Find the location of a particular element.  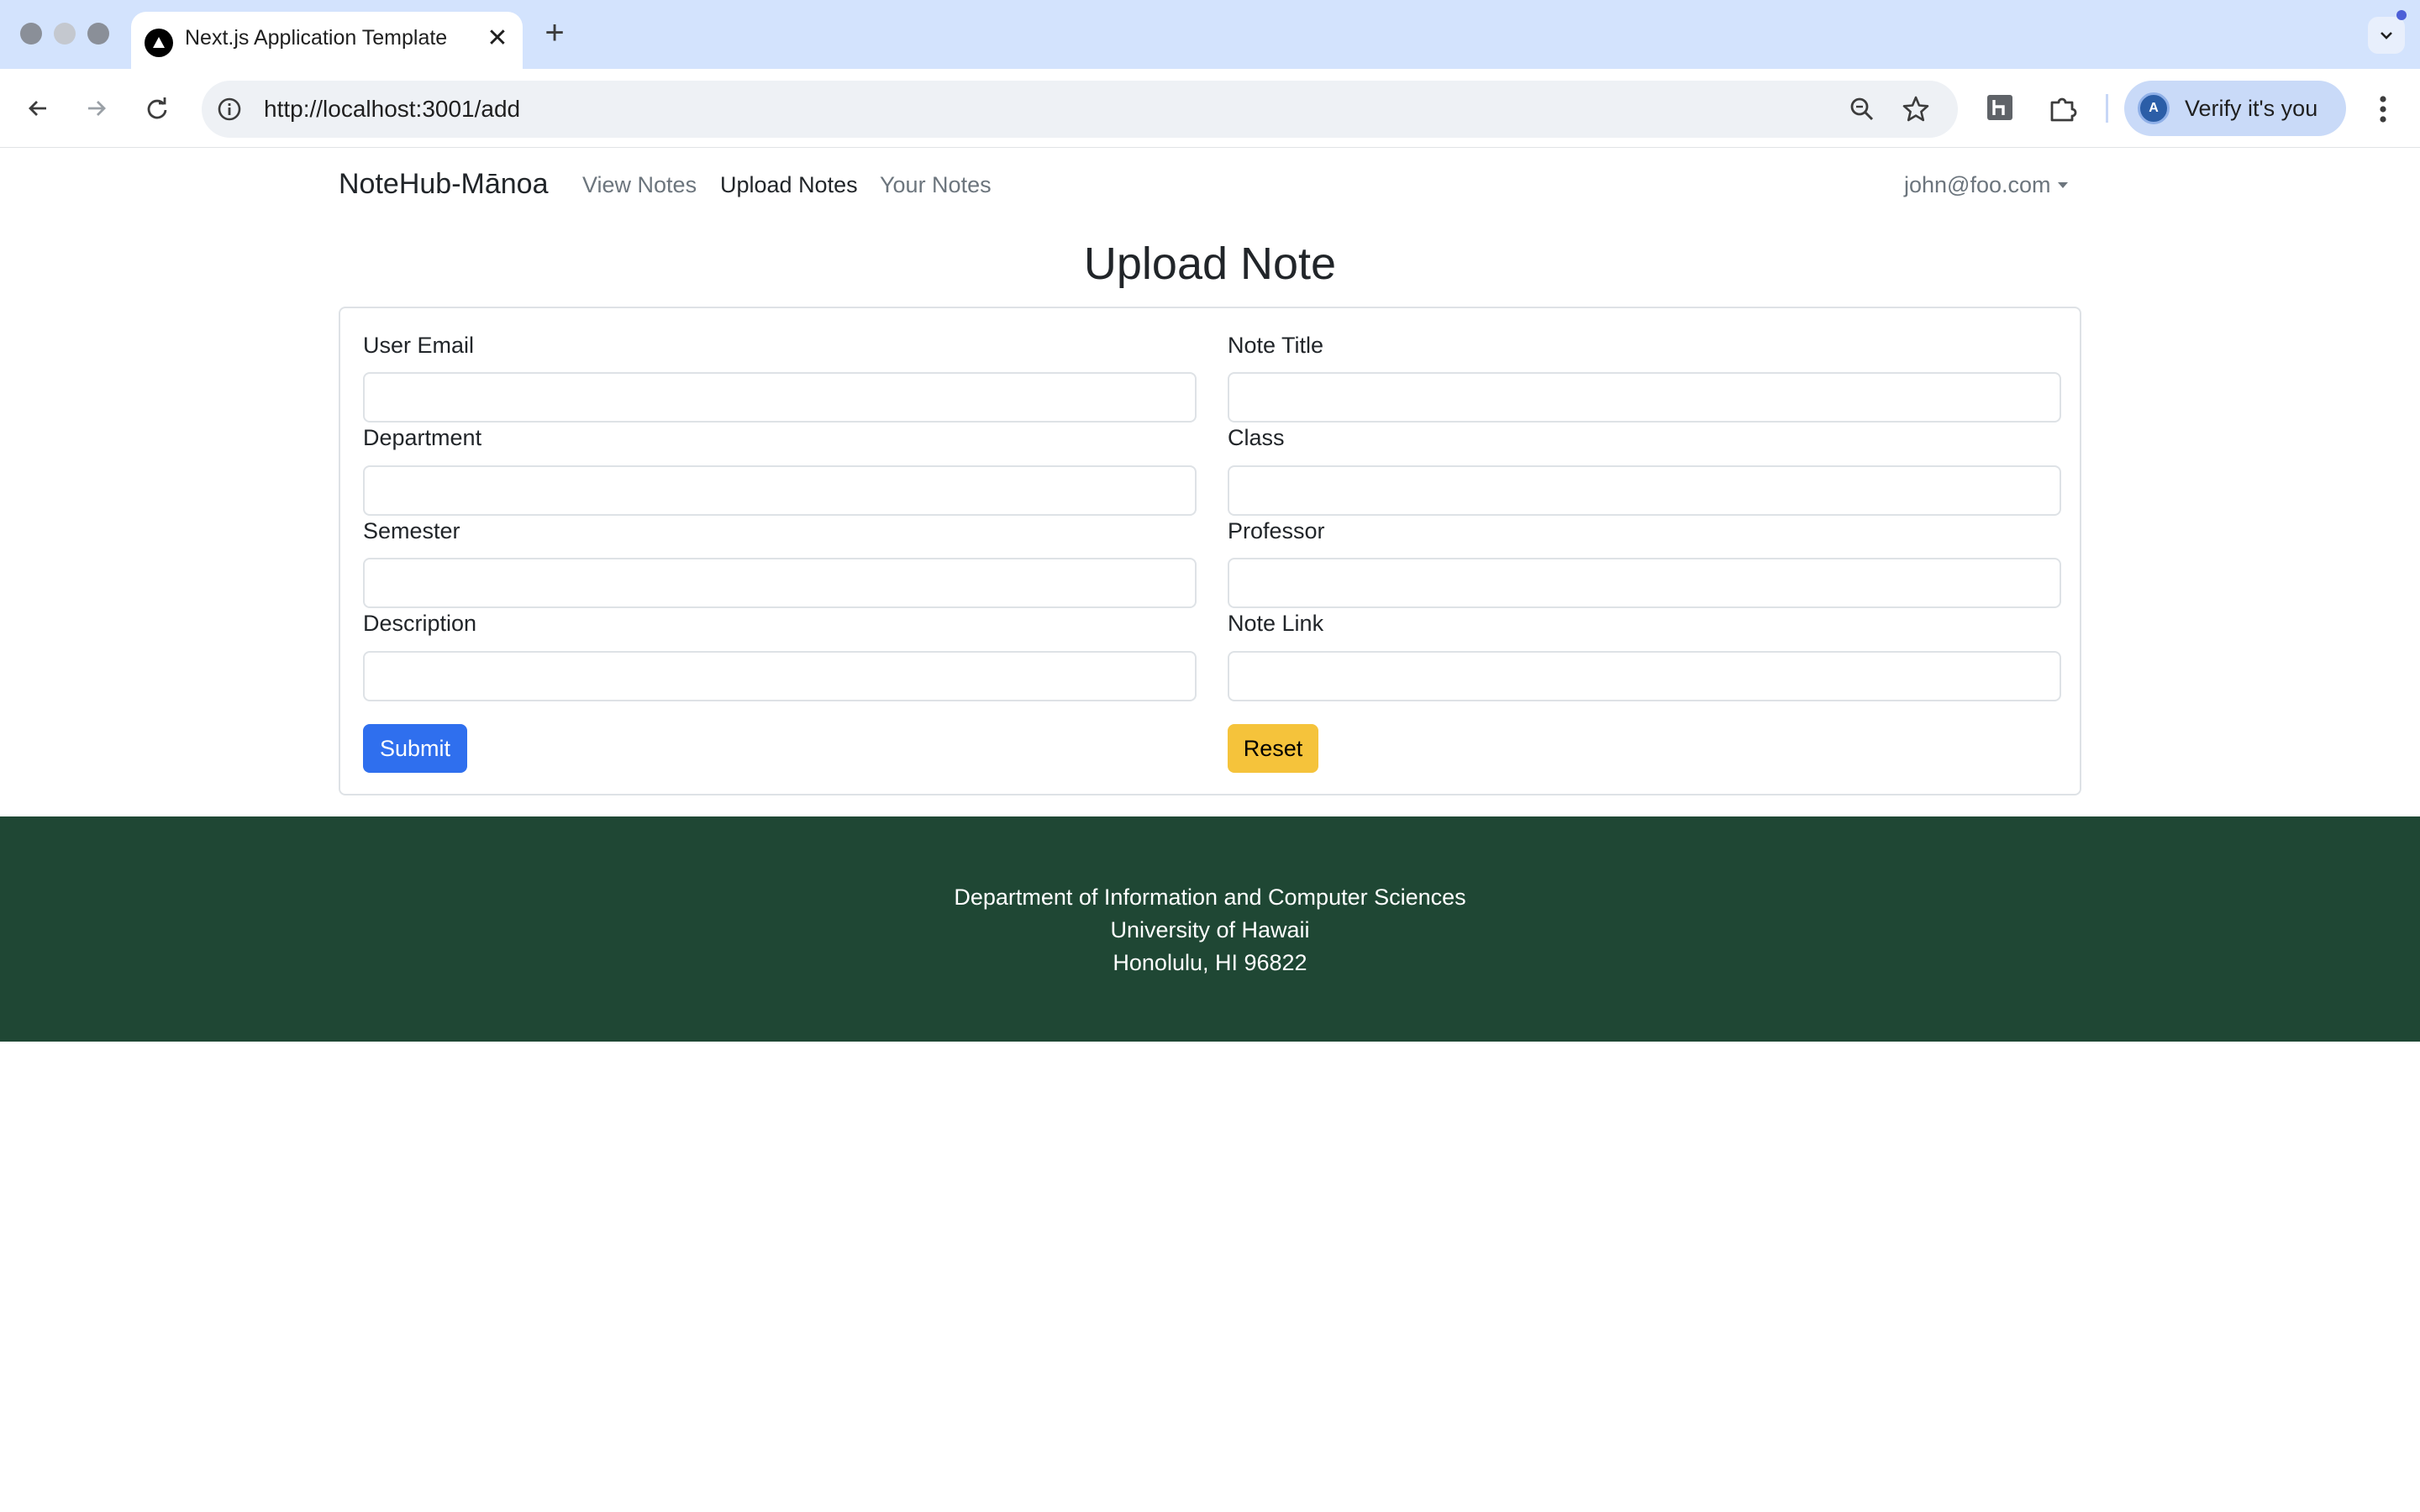

address-bar: http://localhost:3001/add is located at coordinates (1080, 109).